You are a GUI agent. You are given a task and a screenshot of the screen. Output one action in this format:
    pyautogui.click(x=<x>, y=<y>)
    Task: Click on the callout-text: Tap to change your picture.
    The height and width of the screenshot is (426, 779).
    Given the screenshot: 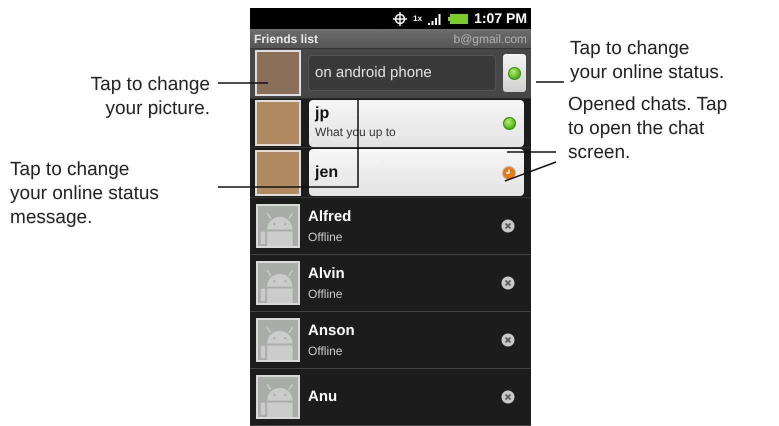 What is the action you would take?
    pyautogui.click(x=150, y=97)
    